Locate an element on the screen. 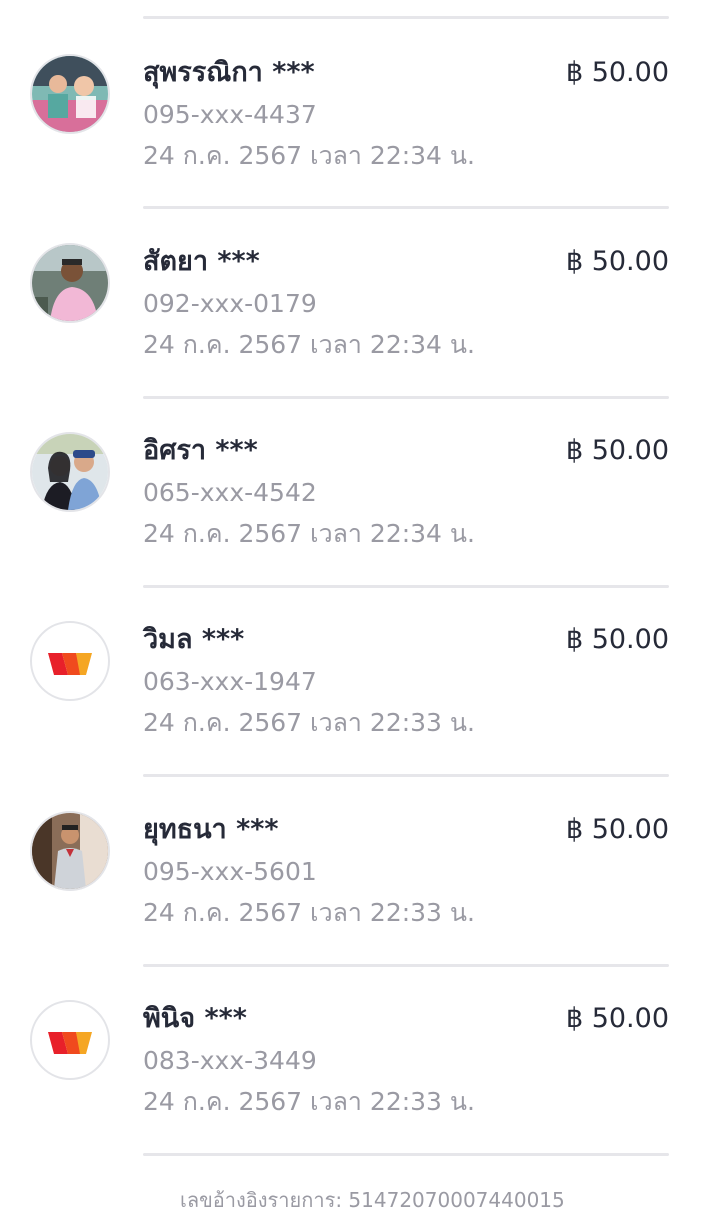  list-divider is located at coordinates (406, 1154).